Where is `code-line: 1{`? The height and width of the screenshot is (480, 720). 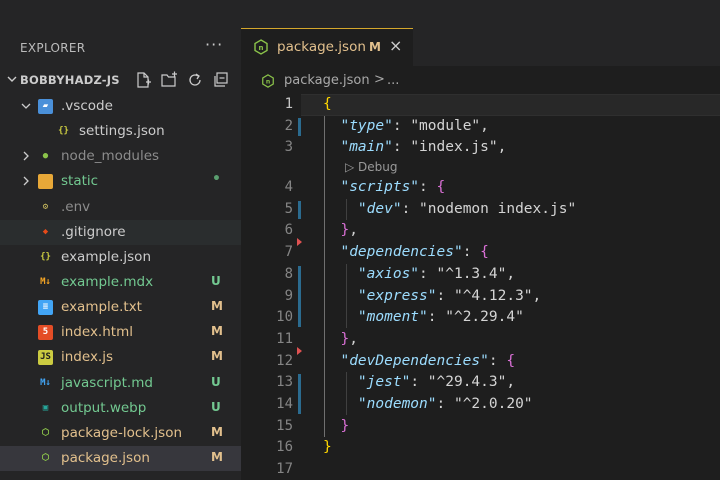 code-line: 1{ is located at coordinates (480, 105).